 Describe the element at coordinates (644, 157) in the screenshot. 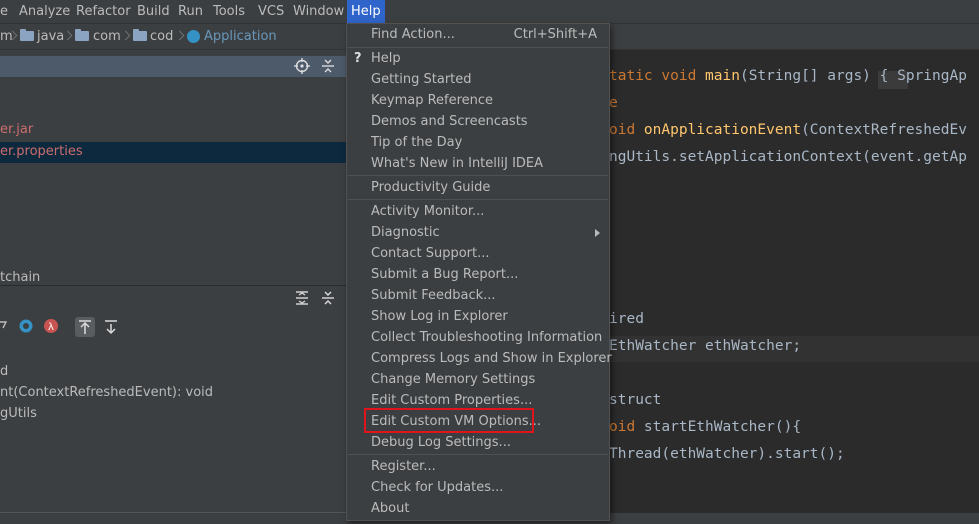

I see `code-token: ngUtils.` at that location.